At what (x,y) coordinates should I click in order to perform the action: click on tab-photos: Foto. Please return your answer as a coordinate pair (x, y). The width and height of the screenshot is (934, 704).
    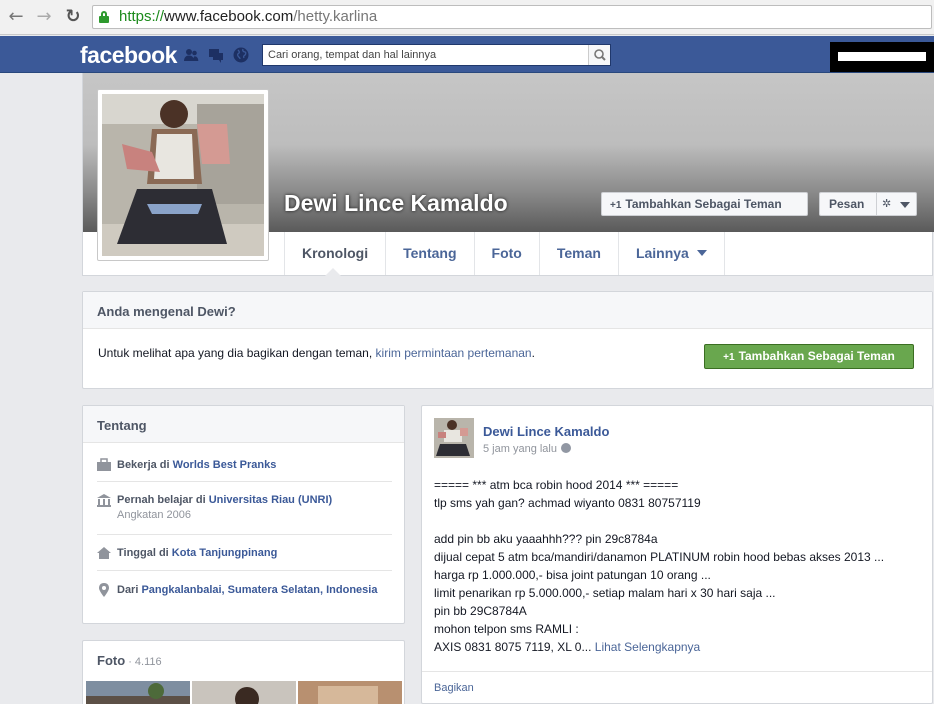
    Looking at the image, I should click on (507, 253).